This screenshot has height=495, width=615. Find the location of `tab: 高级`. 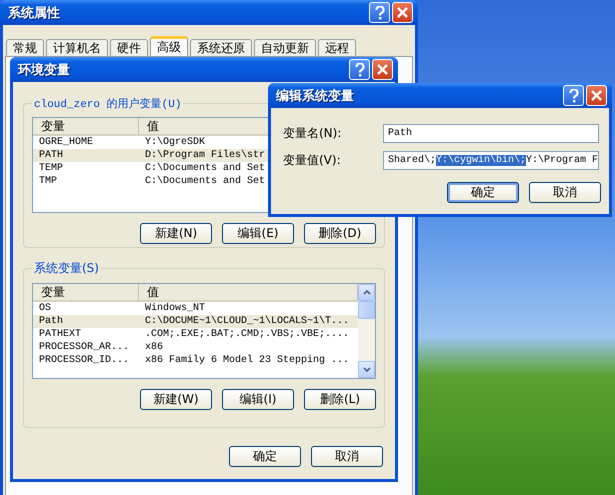

tab: 高级 is located at coordinates (169, 46).